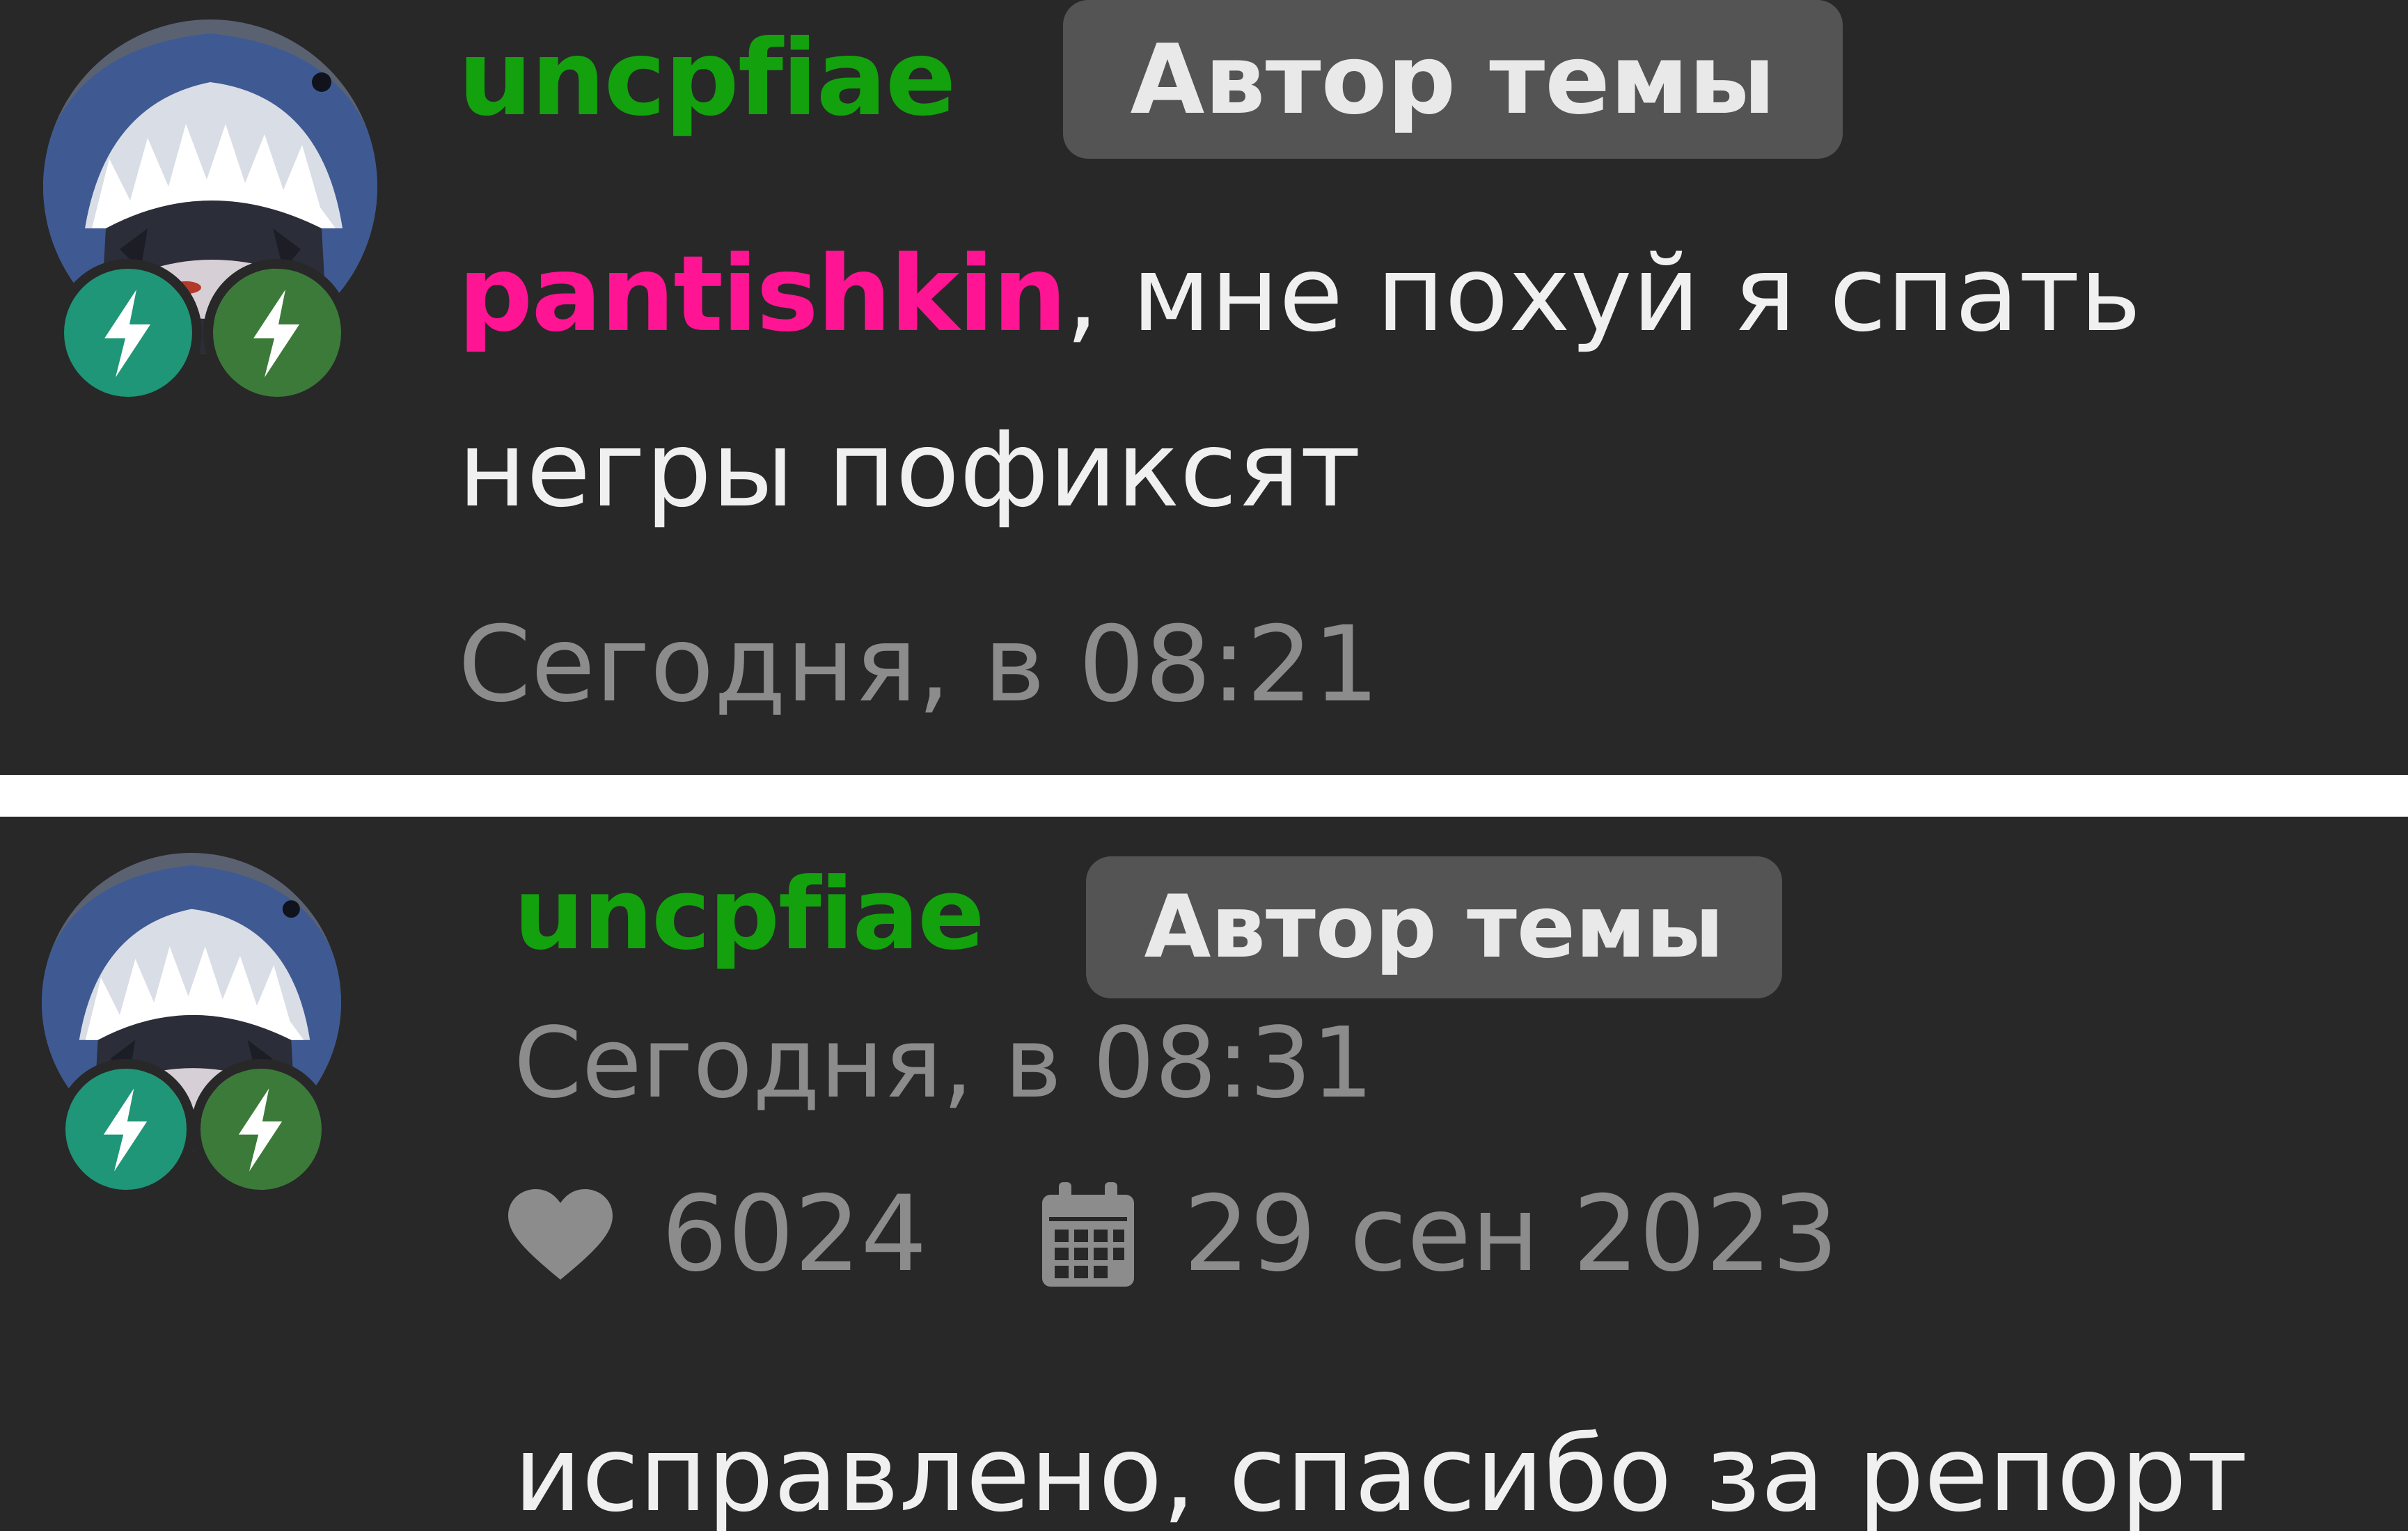 The height and width of the screenshot is (1531, 2408). I want to click on post-timestamp: Сегодня, в 08:21, so click(918, 665).